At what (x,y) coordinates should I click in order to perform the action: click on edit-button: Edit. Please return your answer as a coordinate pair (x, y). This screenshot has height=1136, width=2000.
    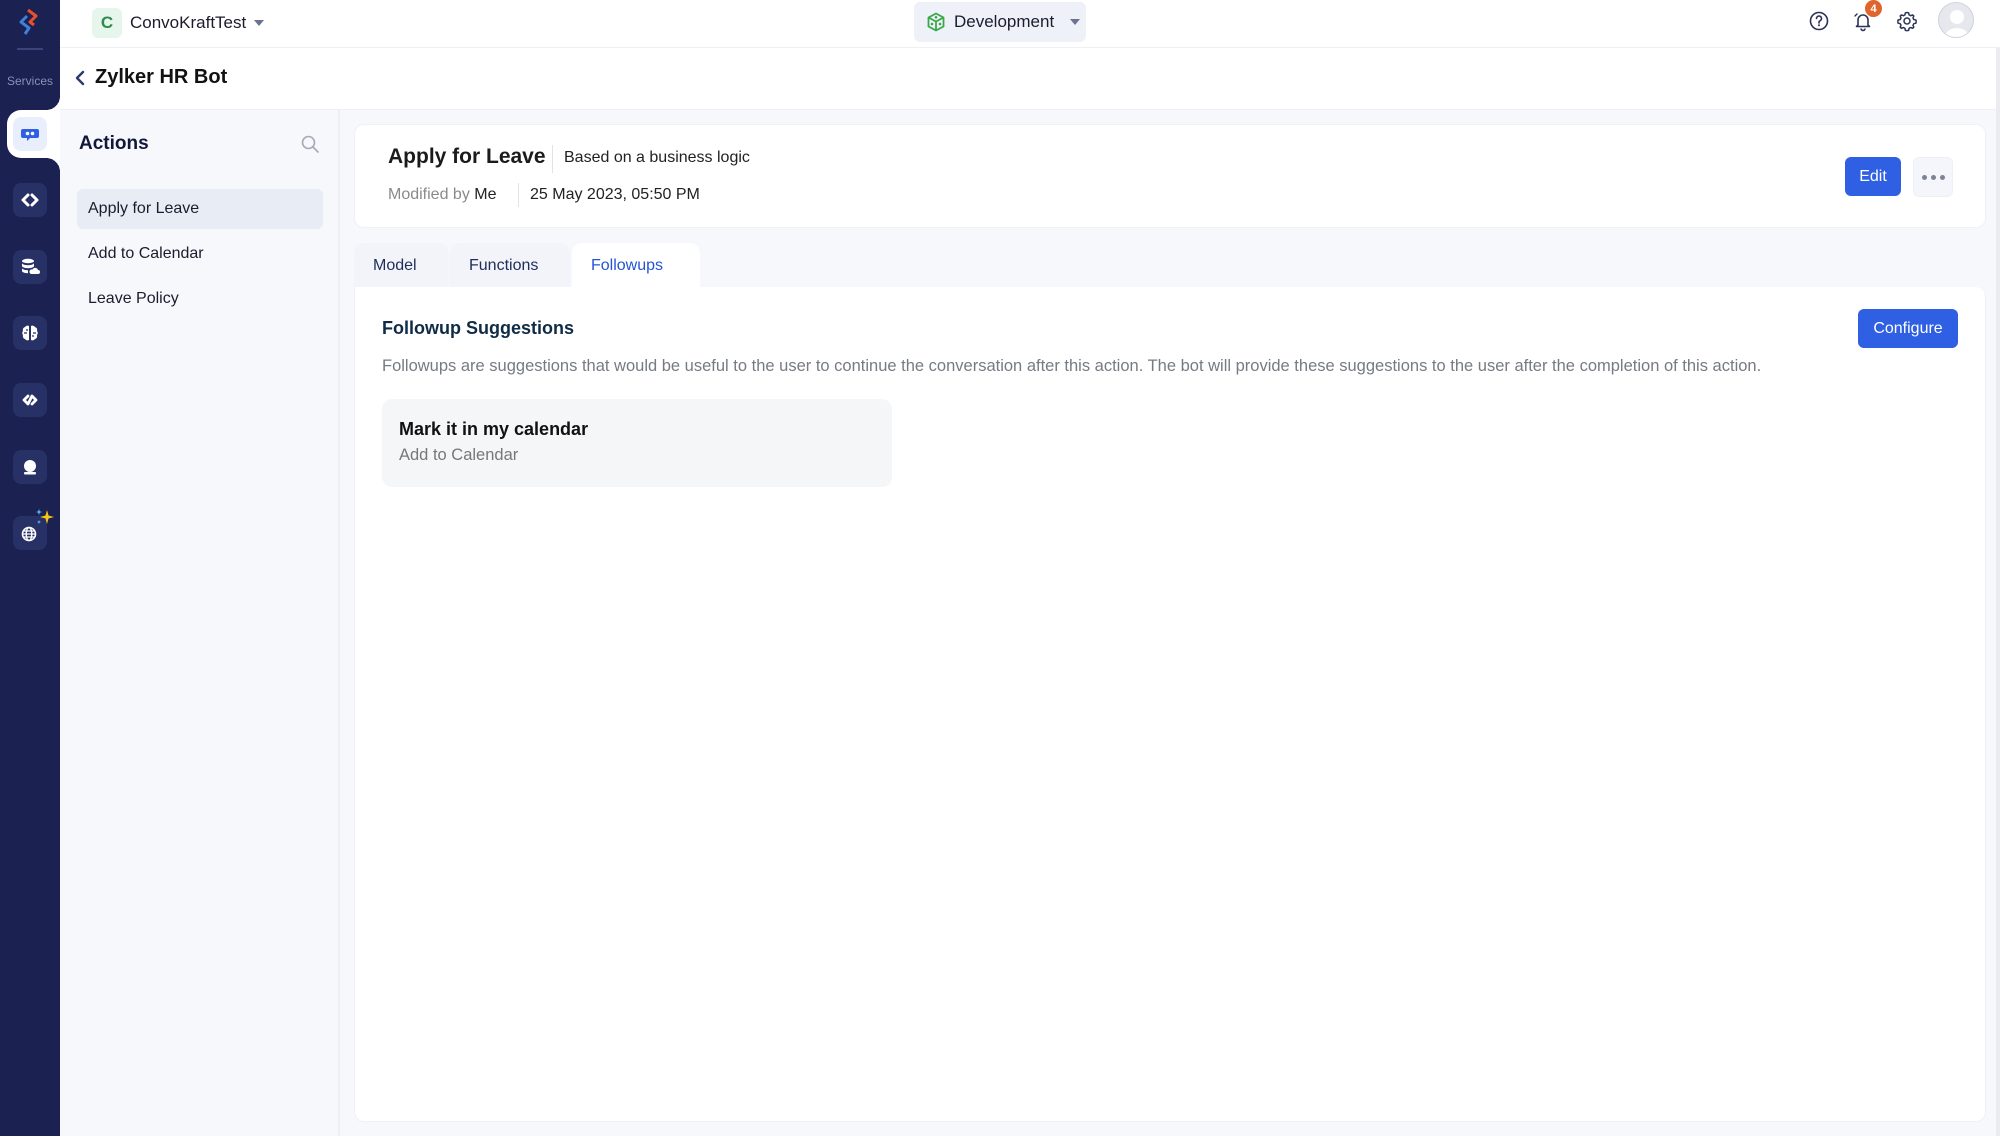
    Looking at the image, I should click on (1873, 176).